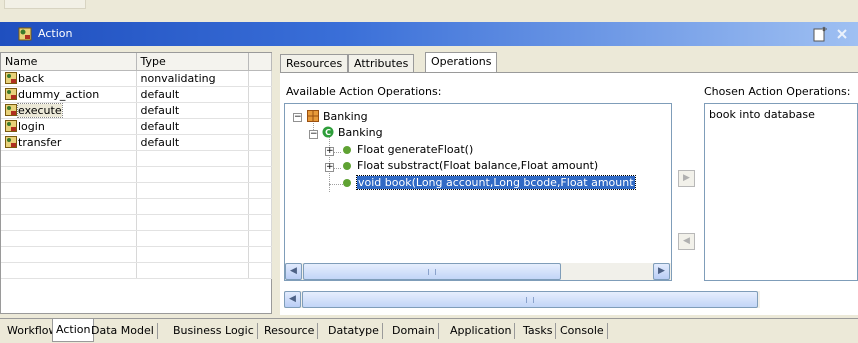  What do you see at coordinates (31, 78) in the screenshot?
I see `action-name: back` at bounding box center [31, 78].